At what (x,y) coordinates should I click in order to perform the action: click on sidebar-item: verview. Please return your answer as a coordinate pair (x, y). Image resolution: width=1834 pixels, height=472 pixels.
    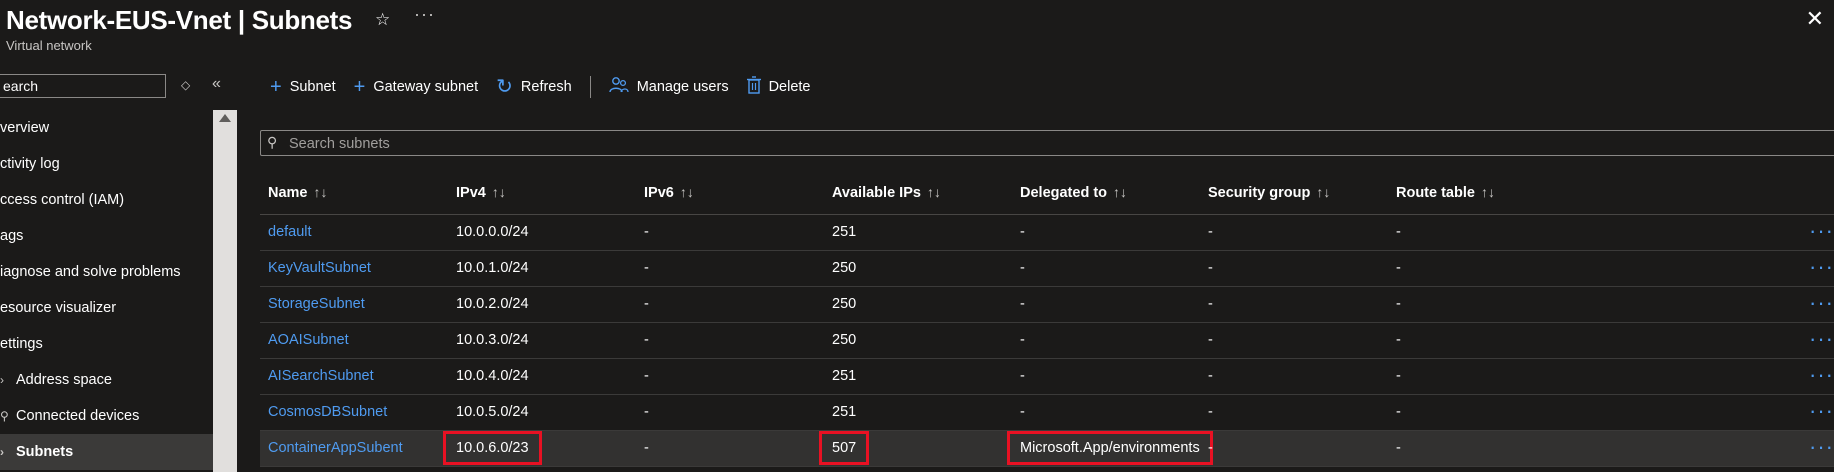
    Looking at the image, I should click on (106, 128).